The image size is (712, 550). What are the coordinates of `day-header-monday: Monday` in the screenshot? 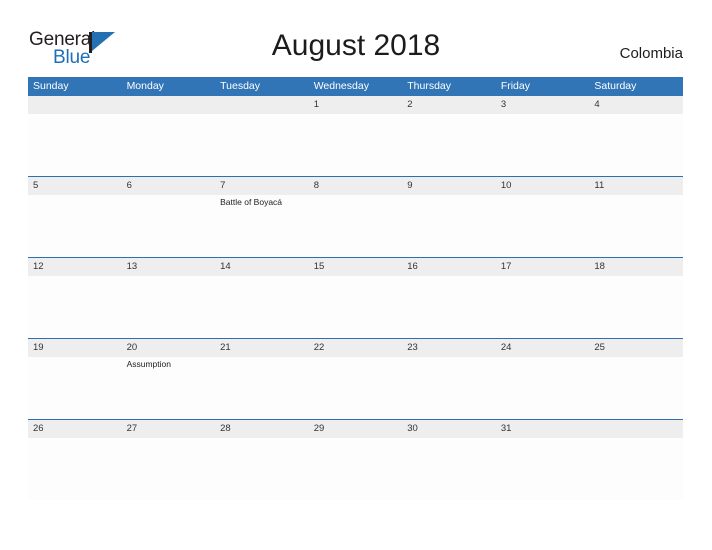 It's located at (145, 86).